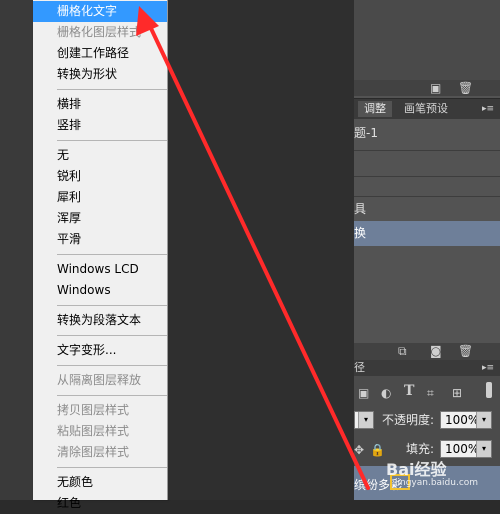  Describe the element at coordinates (416, 469) in the screenshot. I see `watermark-logo: Bai经验` at that location.